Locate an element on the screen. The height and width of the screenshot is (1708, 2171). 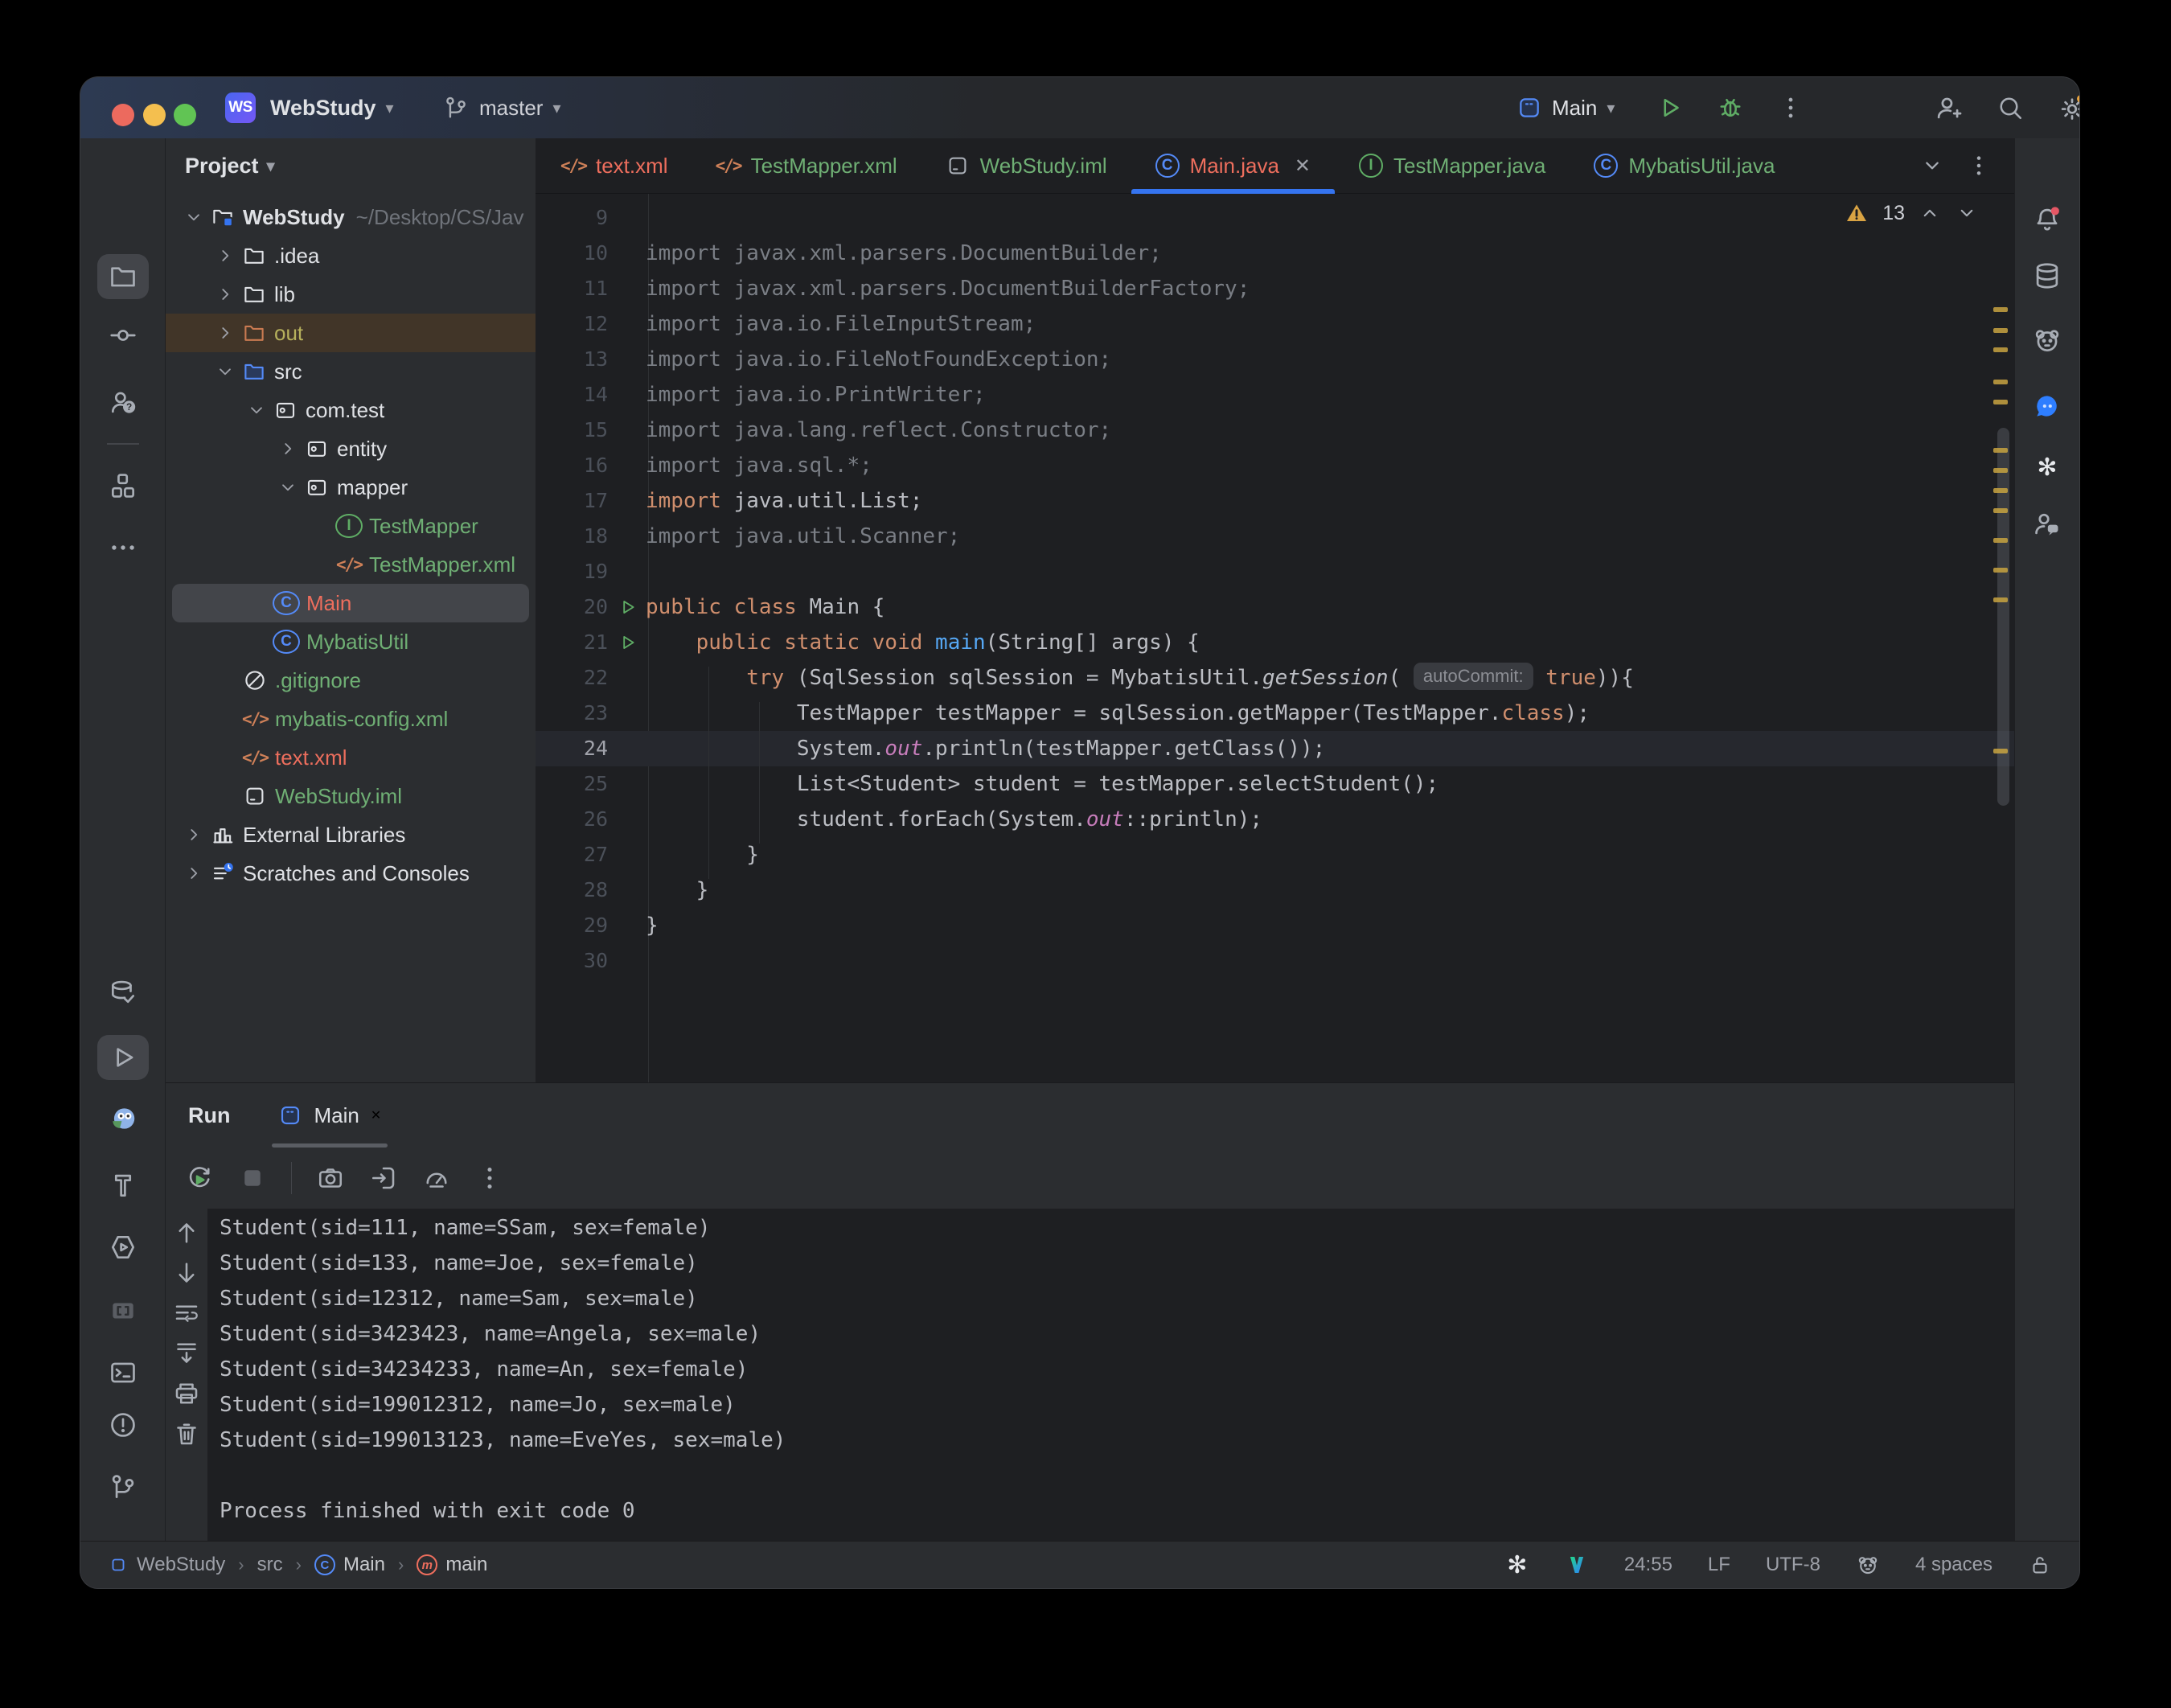
tool-stripe-warn-circle-button is located at coordinates (123, 1424).